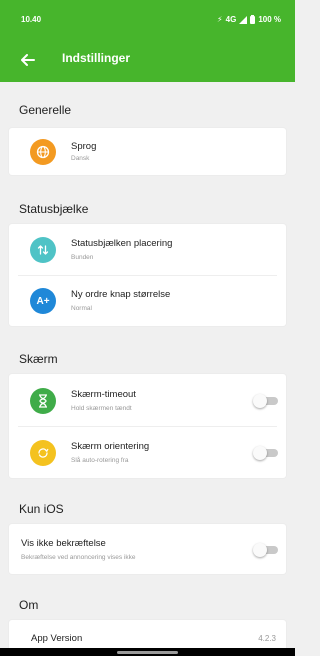 Image resolution: width=320 pixels, height=656 pixels. Describe the element at coordinates (31, 19) in the screenshot. I see `status-time: 10.40` at that location.